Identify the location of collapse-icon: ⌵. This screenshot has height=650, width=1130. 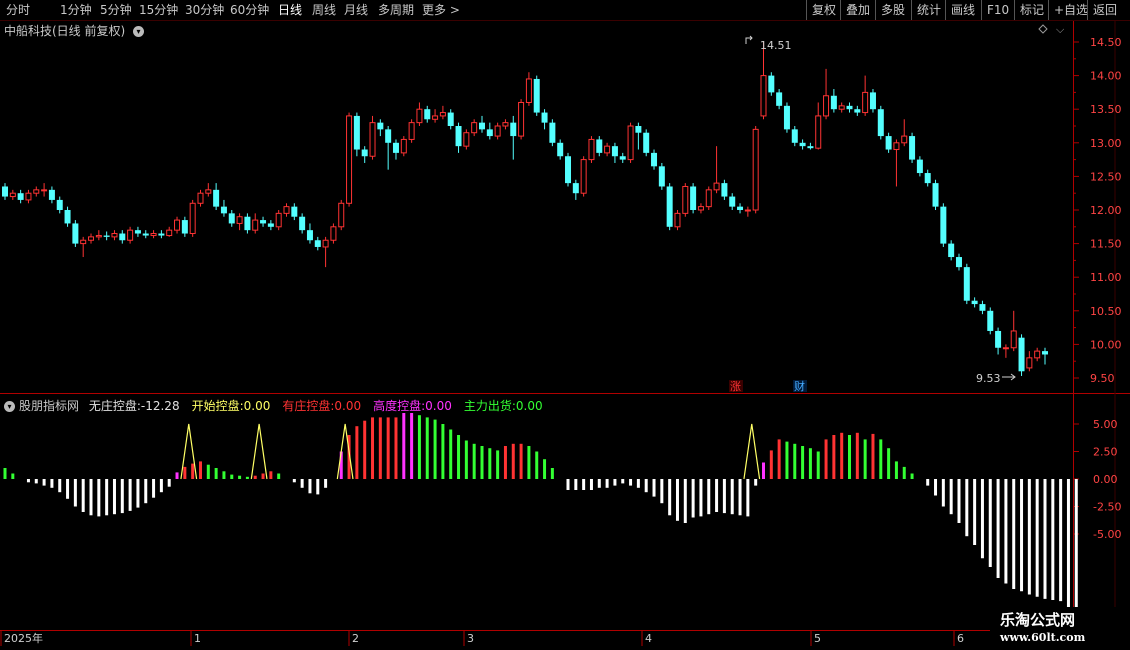
(1060, 29).